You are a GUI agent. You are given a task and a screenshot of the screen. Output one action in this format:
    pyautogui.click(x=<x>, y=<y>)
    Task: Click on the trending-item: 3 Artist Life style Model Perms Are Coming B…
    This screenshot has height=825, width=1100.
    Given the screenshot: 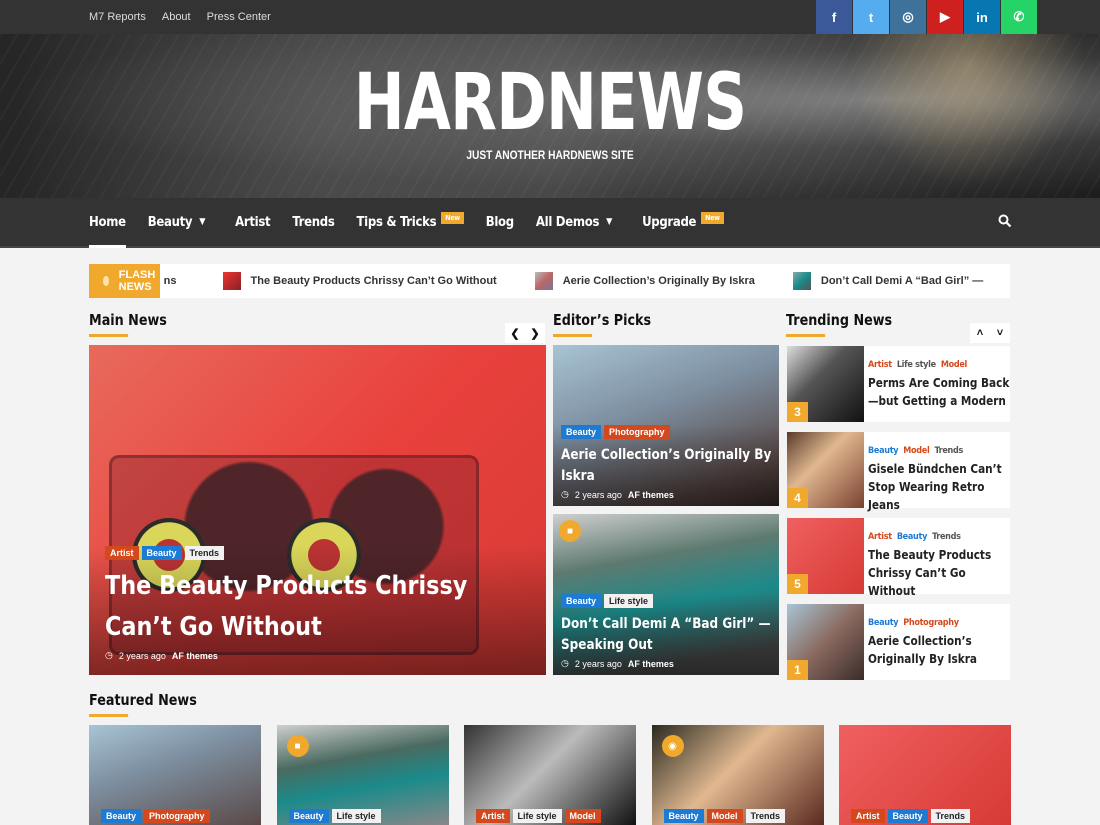 What is the action you would take?
    pyautogui.click(x=898, y=384)
    